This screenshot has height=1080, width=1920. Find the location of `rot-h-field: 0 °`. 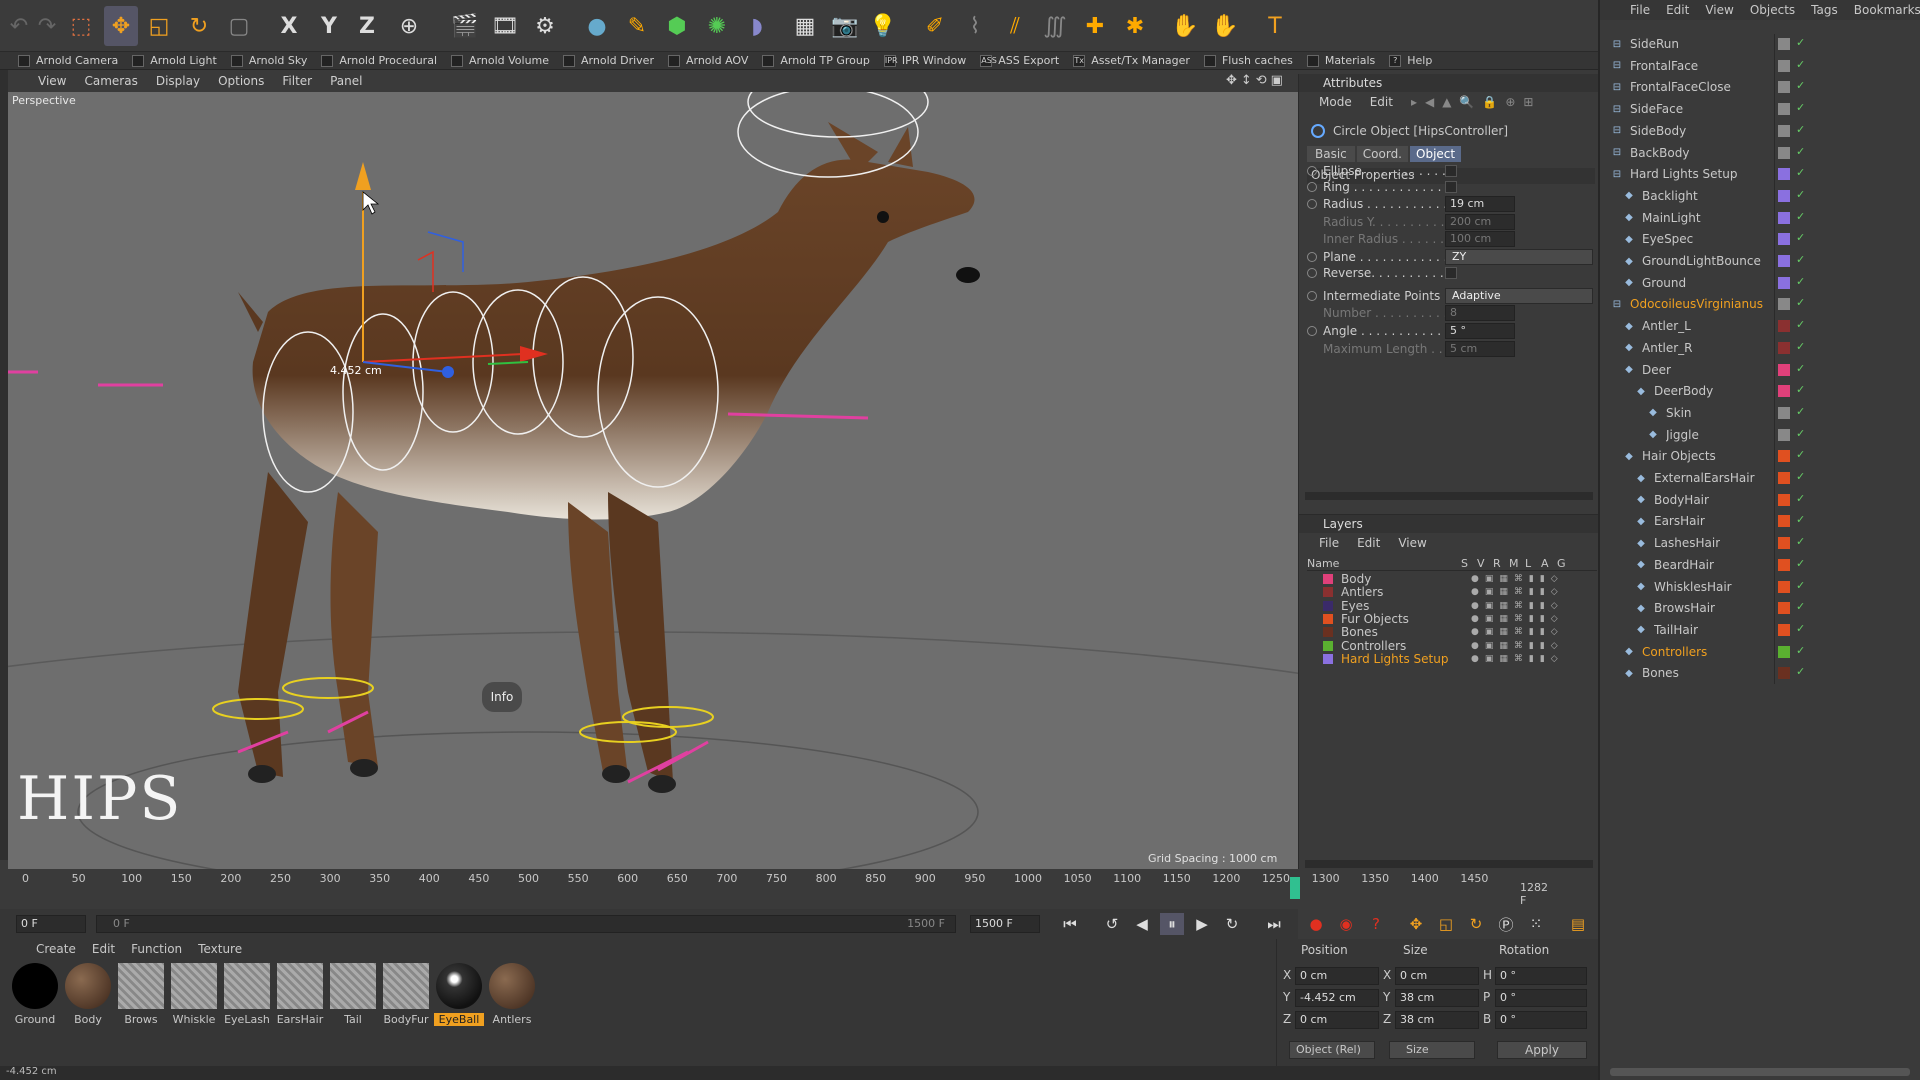

rot-h-field: 0 ° is located at coordinates (1541, 976).